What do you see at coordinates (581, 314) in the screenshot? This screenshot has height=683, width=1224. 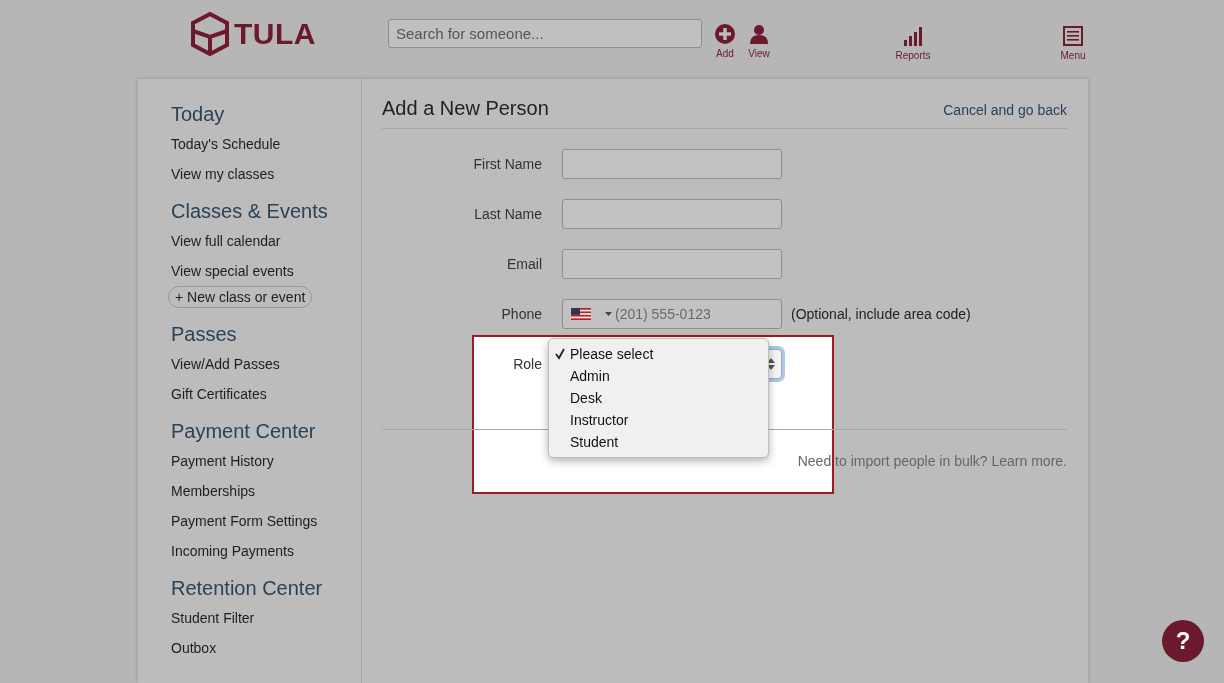 I see `flag-icon` at bounding box center [581, 314].